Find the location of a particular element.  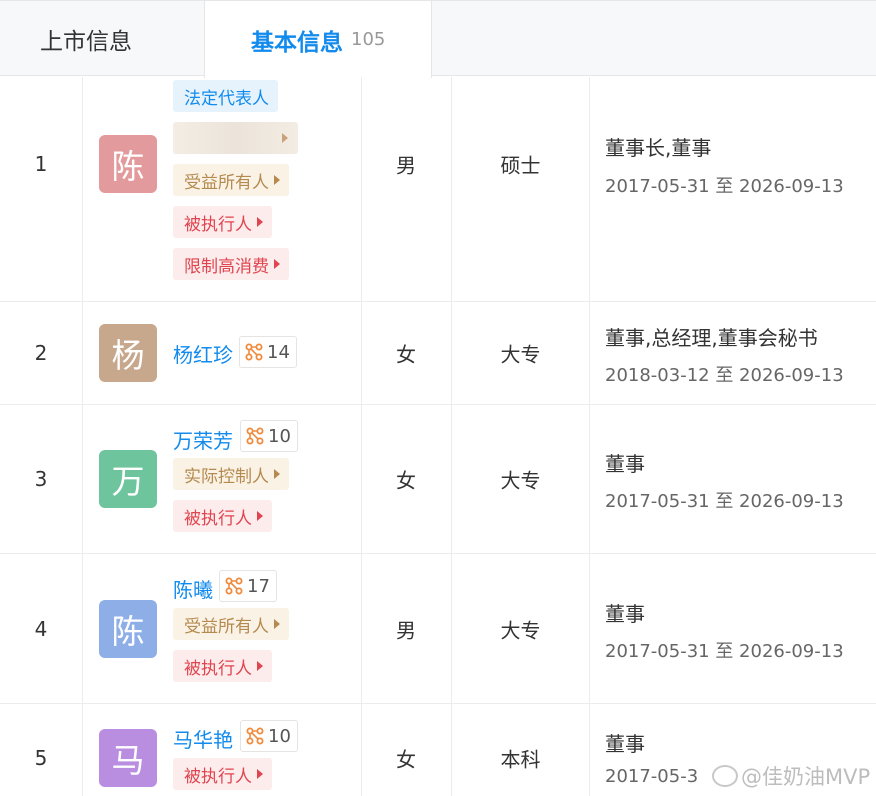

tag-legal-representative: 法定代表人 is located at coordinates (225, 96).